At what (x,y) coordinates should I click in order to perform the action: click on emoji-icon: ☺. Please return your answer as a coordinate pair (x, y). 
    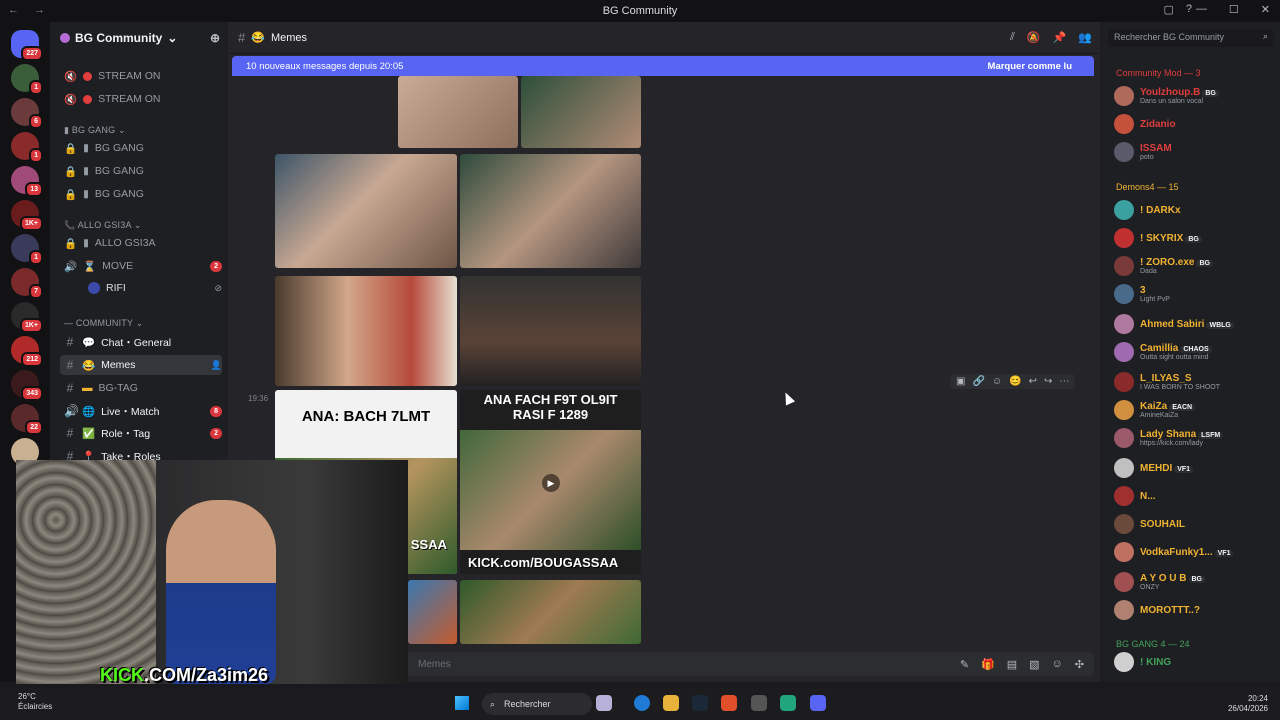
    Looking at the image, I should click on (1057, 664).